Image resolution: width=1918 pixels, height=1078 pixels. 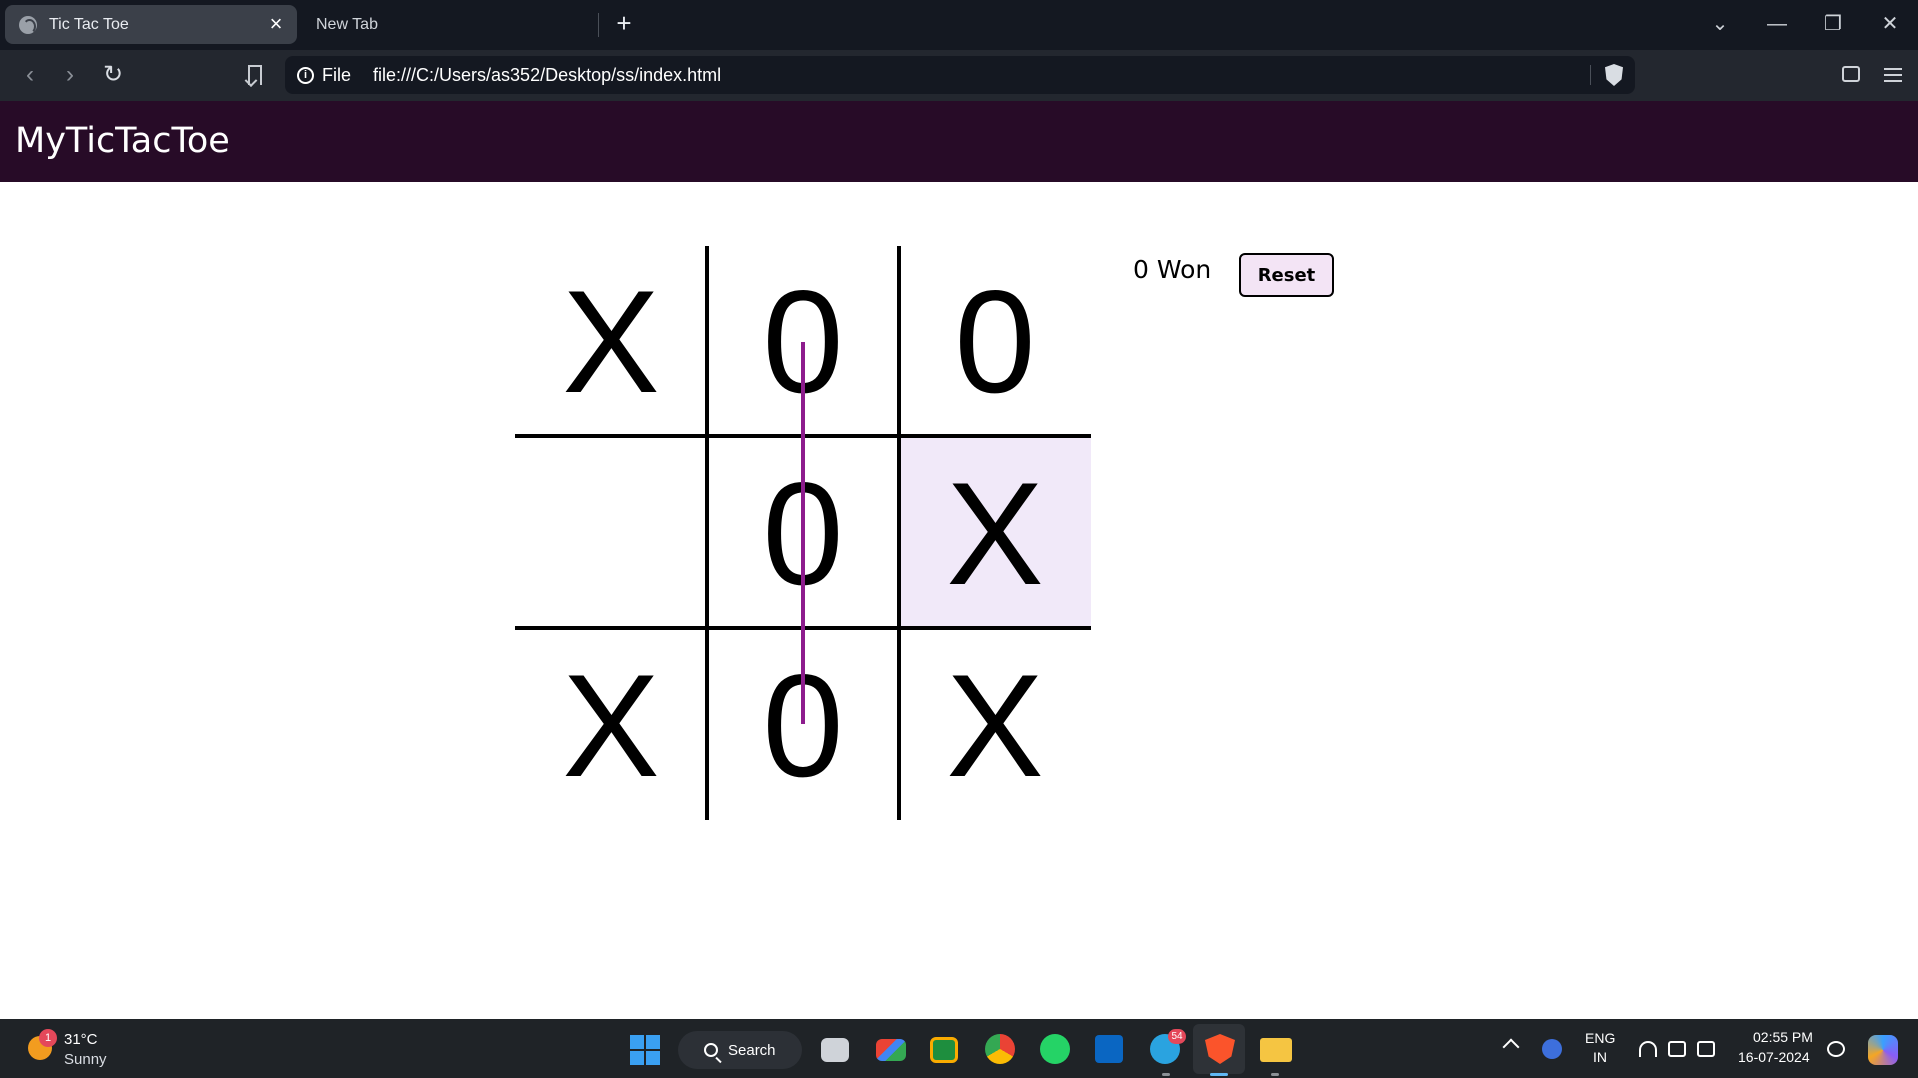 What do you see at coordinates (85, 1059) in the screenshot?
I see `weather-condition: Sunny` at bounding box center [85, 1059].